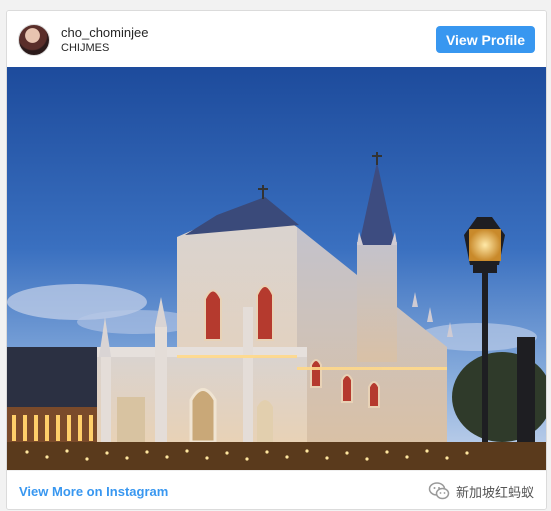  I want to click on avatar, so click(34, 40).